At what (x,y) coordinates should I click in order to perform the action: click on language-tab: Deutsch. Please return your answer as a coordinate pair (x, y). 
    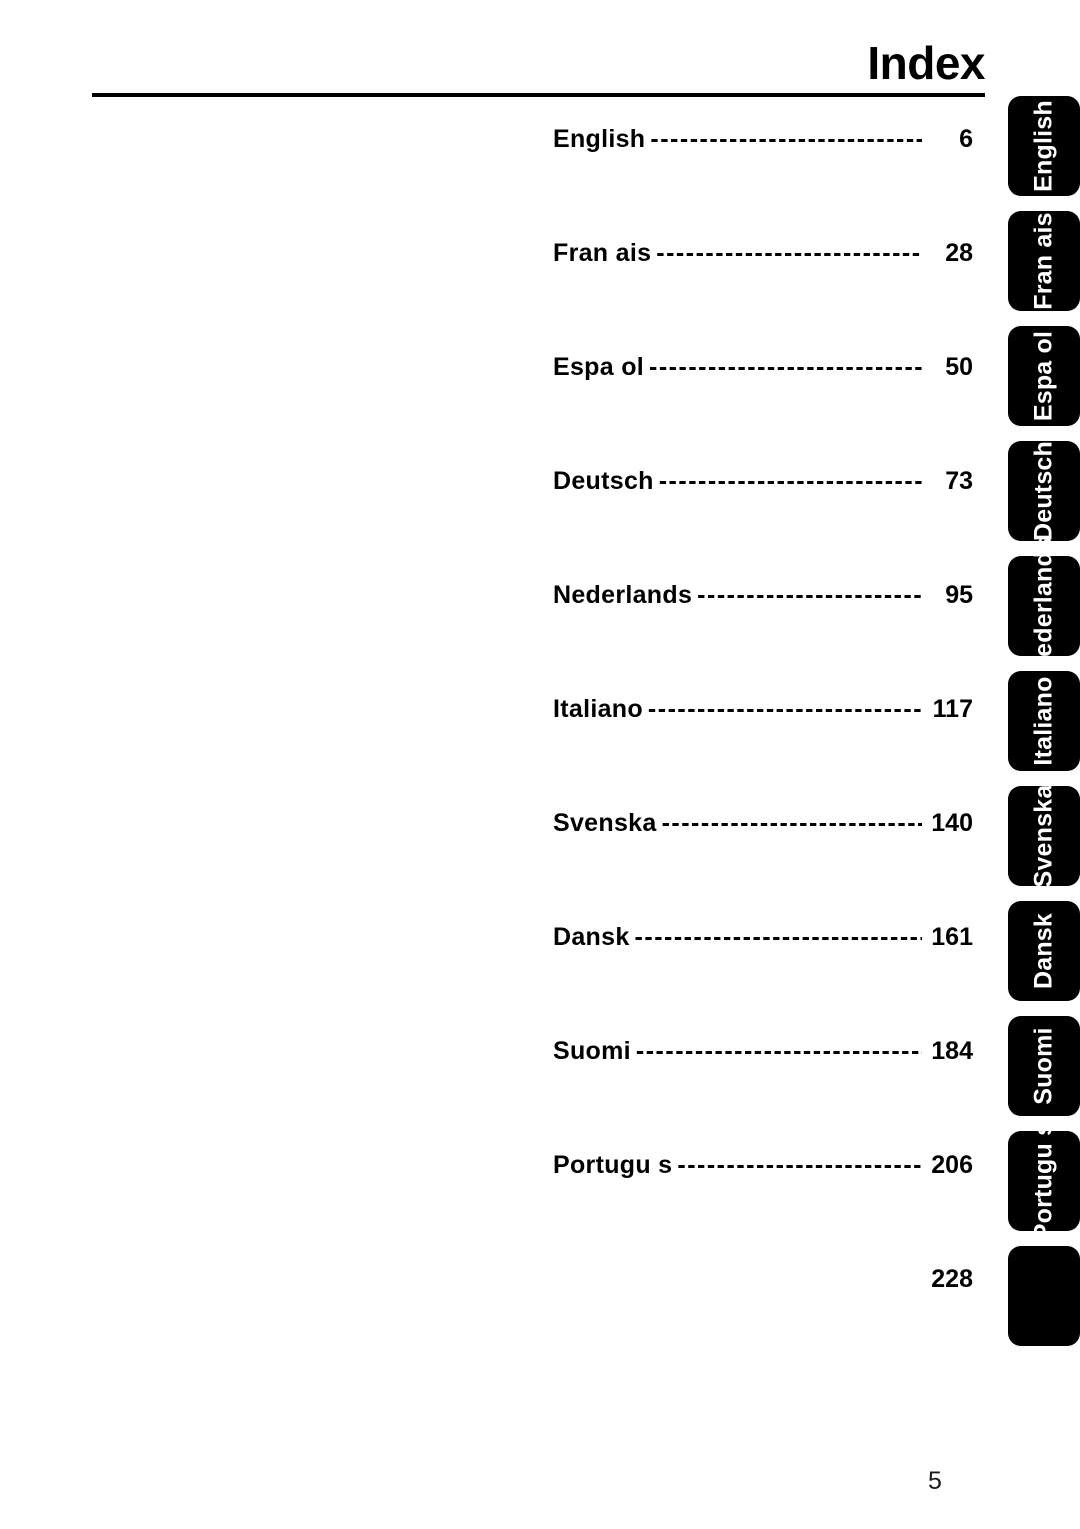
    Looking at the image, I should click on (1044, 491).